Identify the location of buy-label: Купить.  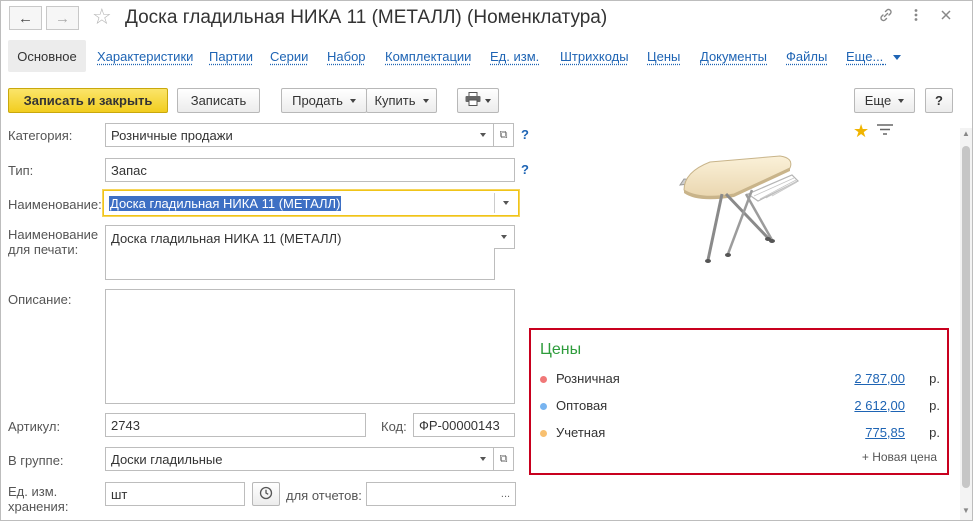
(395, 100).